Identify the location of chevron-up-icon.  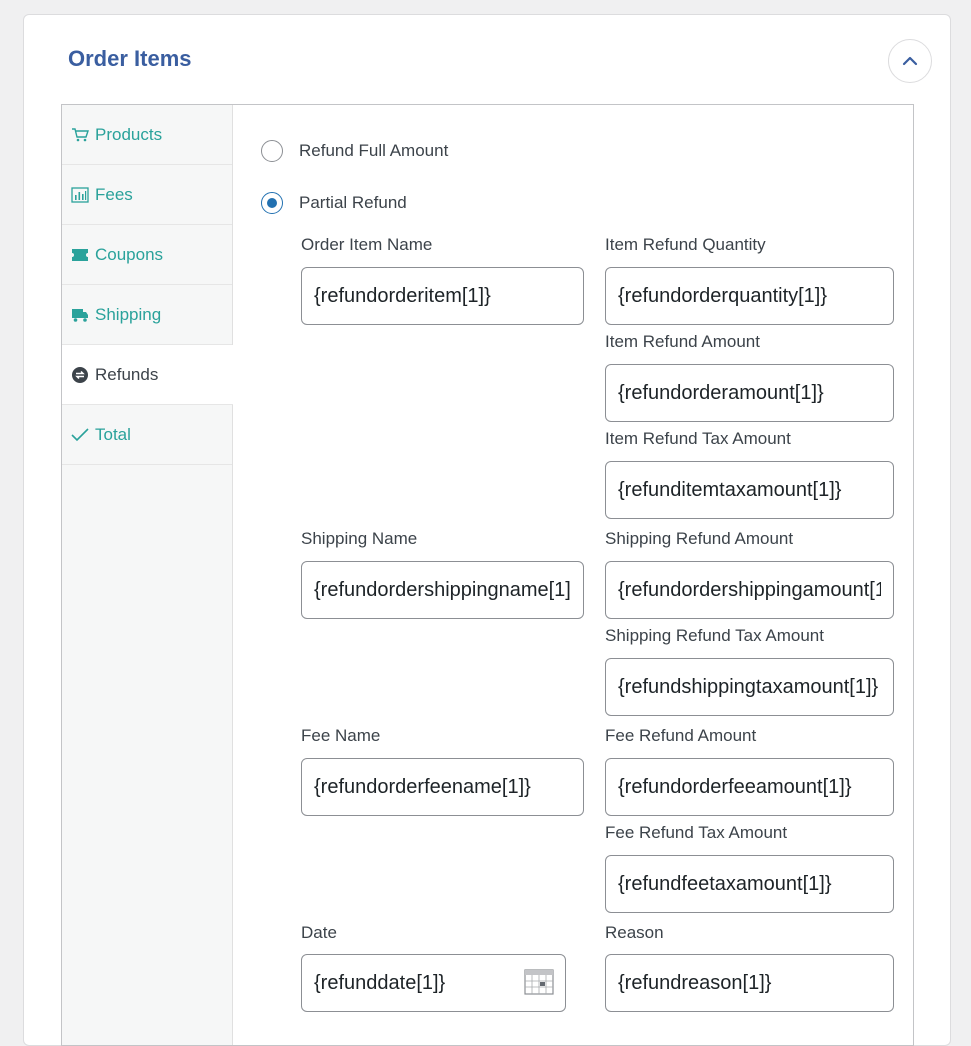
(910, 61).